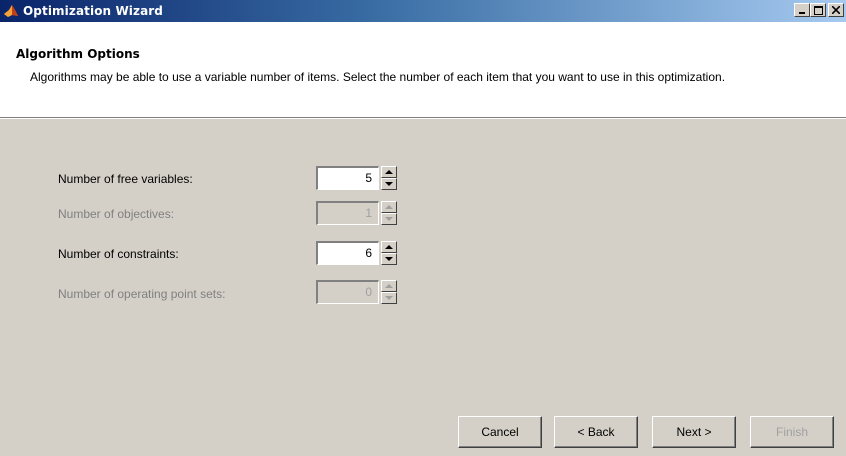 Image resolution: width=846 pixels, height=456 pixels. What do you see at coordinates (423, 118) in the screenshot?
I see `header-divider` at bounding box center [423, 118].